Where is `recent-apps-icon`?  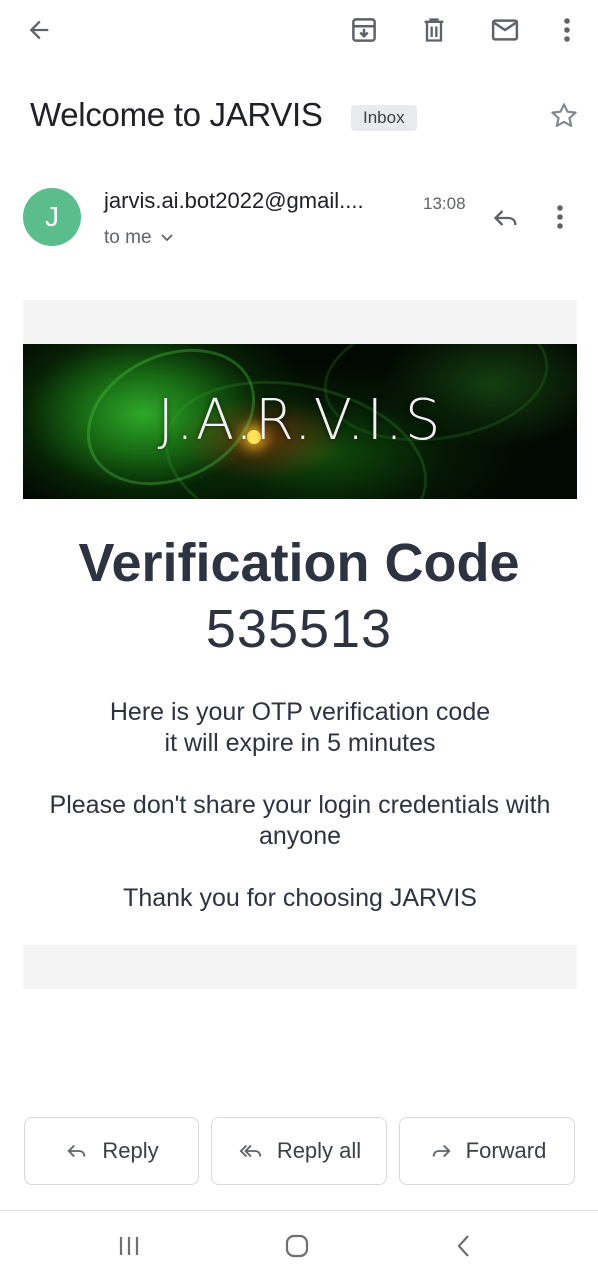 recent-apps-icon is located at coordinates (129, 1246).